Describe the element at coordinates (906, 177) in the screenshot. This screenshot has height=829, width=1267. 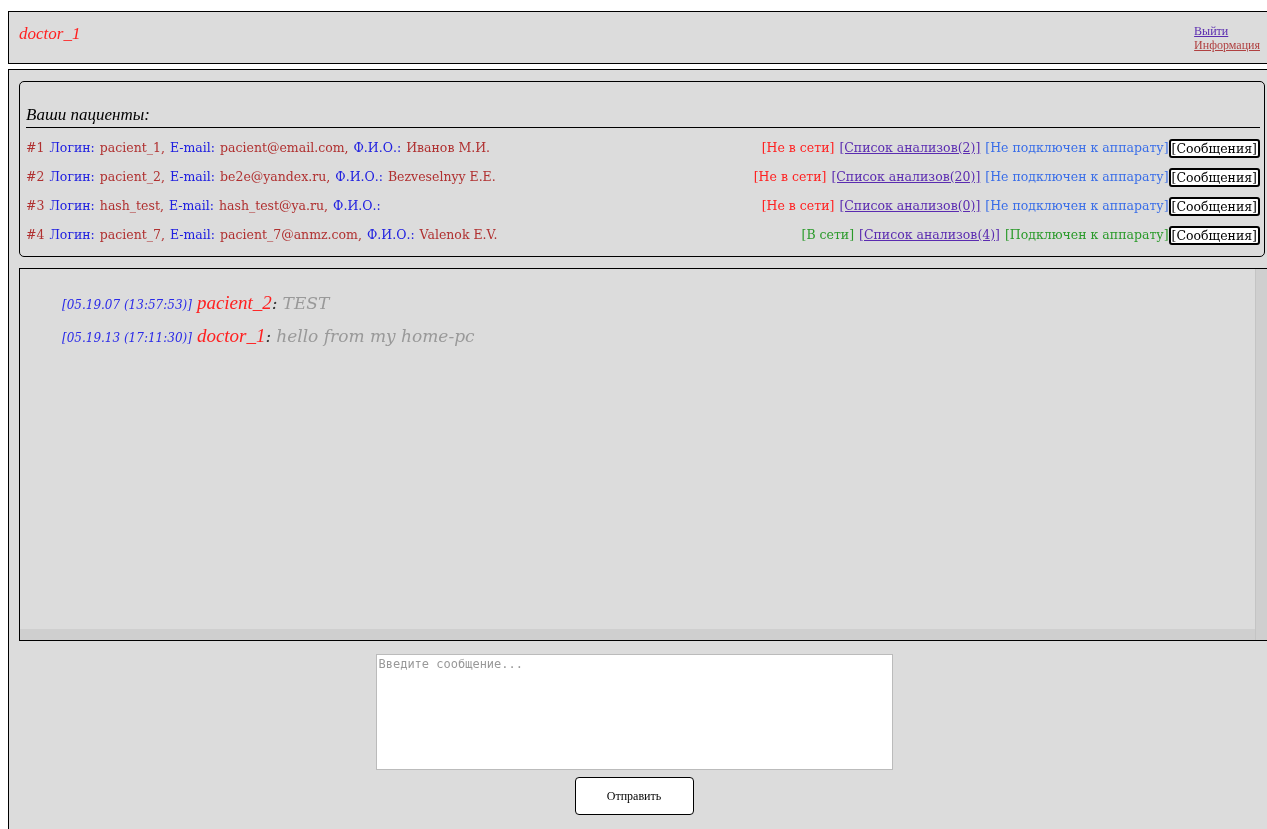
I see `analyses-link: [Список анализов(20)]` at that location.